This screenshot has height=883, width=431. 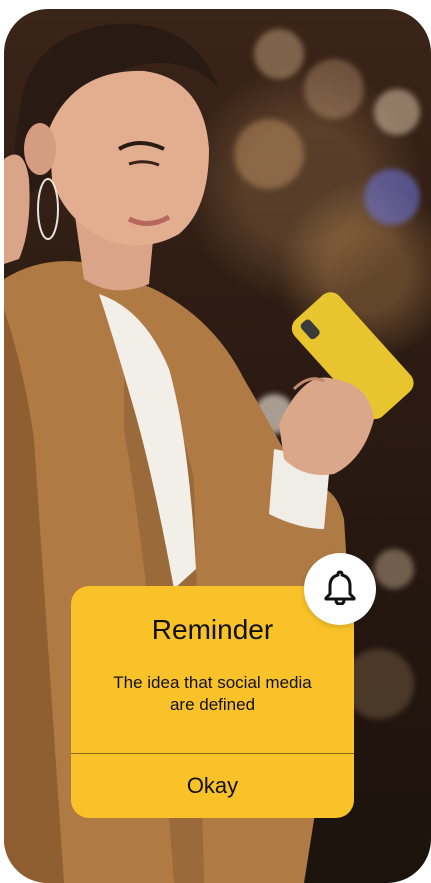 I want to click on notification-bell-badge, so click(x=340, y=589).